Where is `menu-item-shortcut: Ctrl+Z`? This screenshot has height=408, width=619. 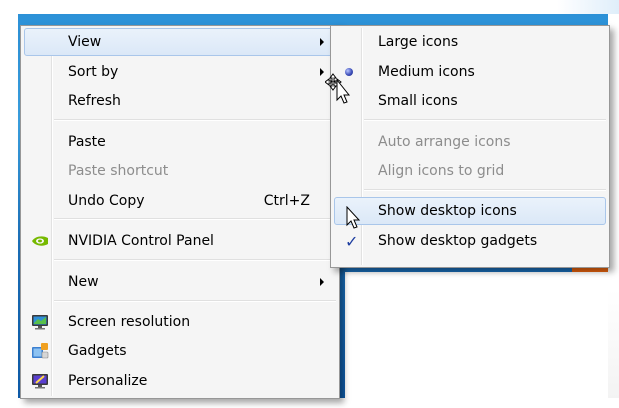 menu-item-shortcut: Ctrl+Z is located at coordinates (286, 201).